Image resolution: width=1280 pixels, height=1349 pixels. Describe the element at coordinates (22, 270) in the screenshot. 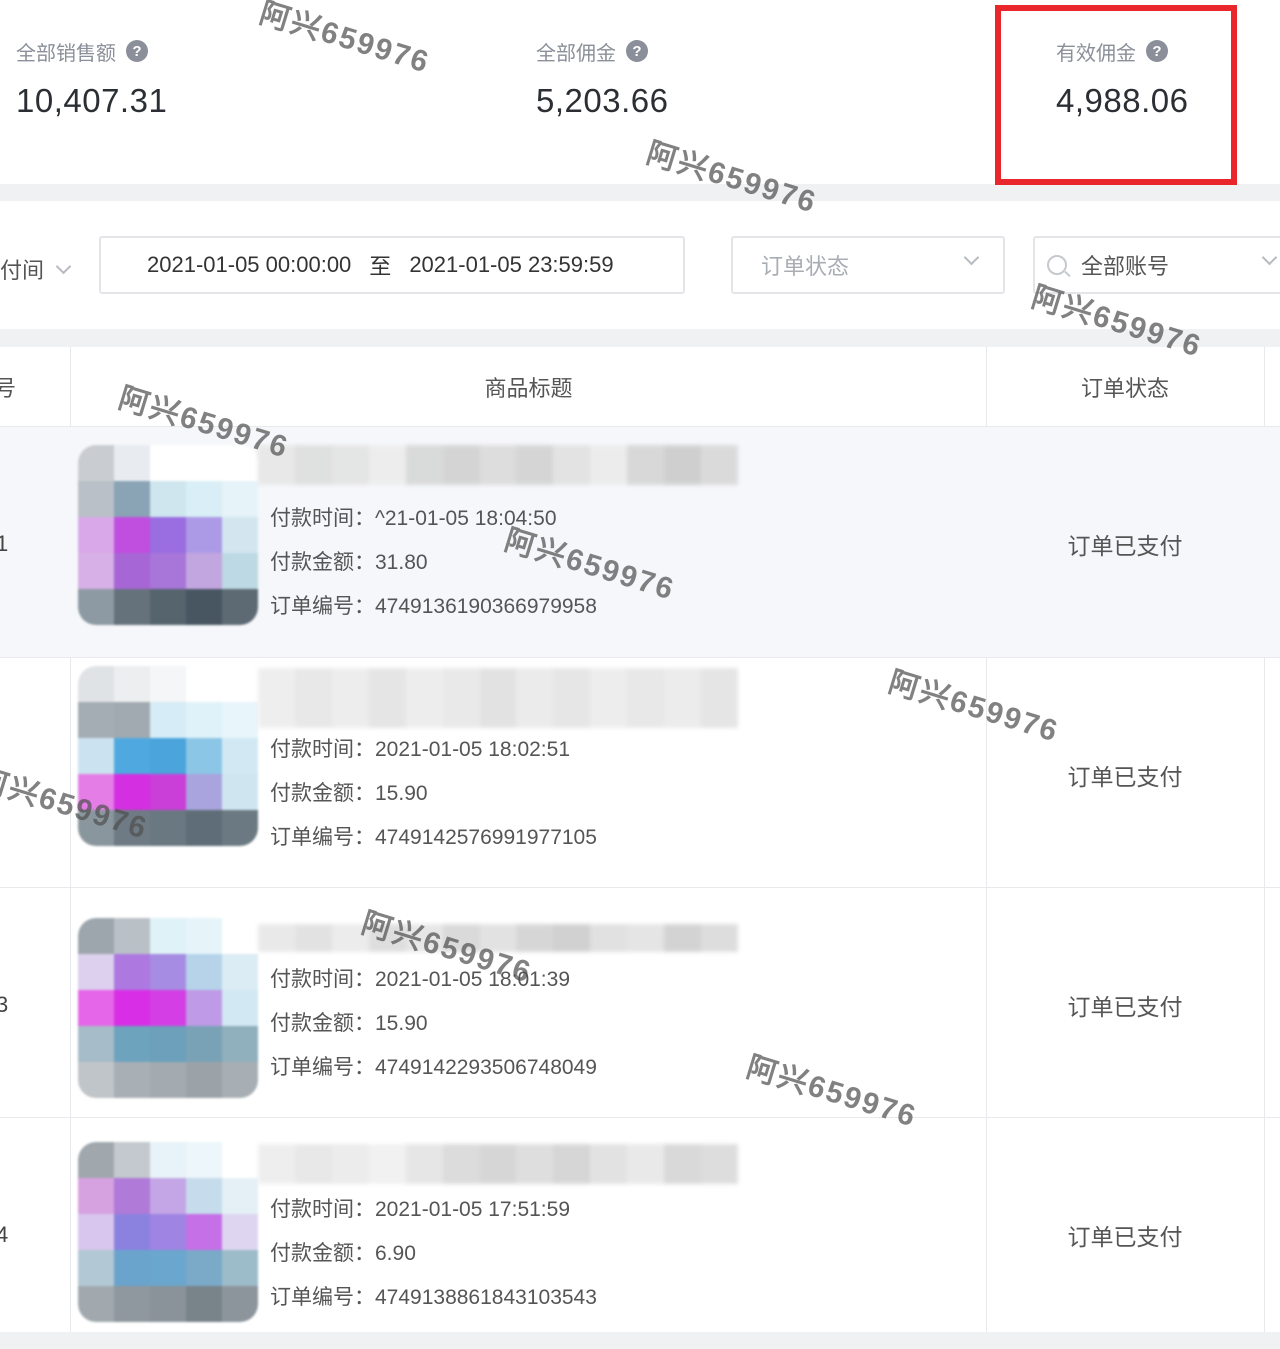

I see `time-type-label: 付间` at that location.